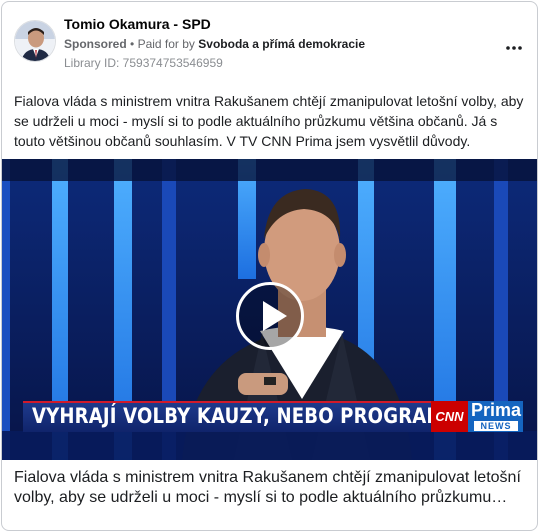 This screenshot has height=532, width=539. What do you see at coordinates (275, 316) in the screenshot?
I see `play-icon` at bounding box center [275, 316].